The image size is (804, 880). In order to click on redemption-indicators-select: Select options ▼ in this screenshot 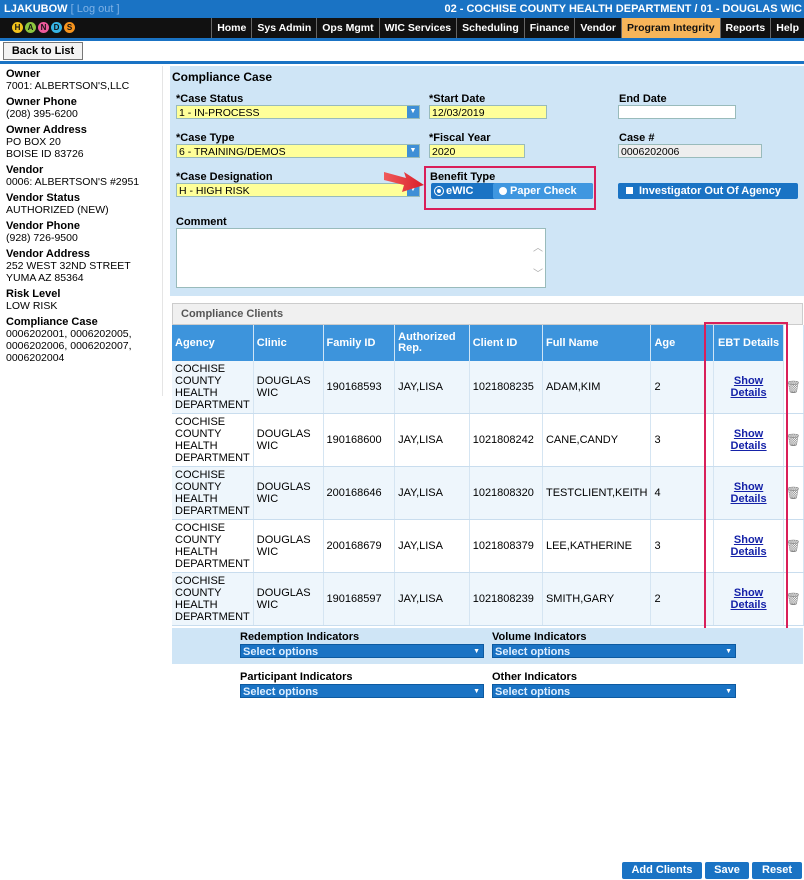, I will do `click(362, 651)`.